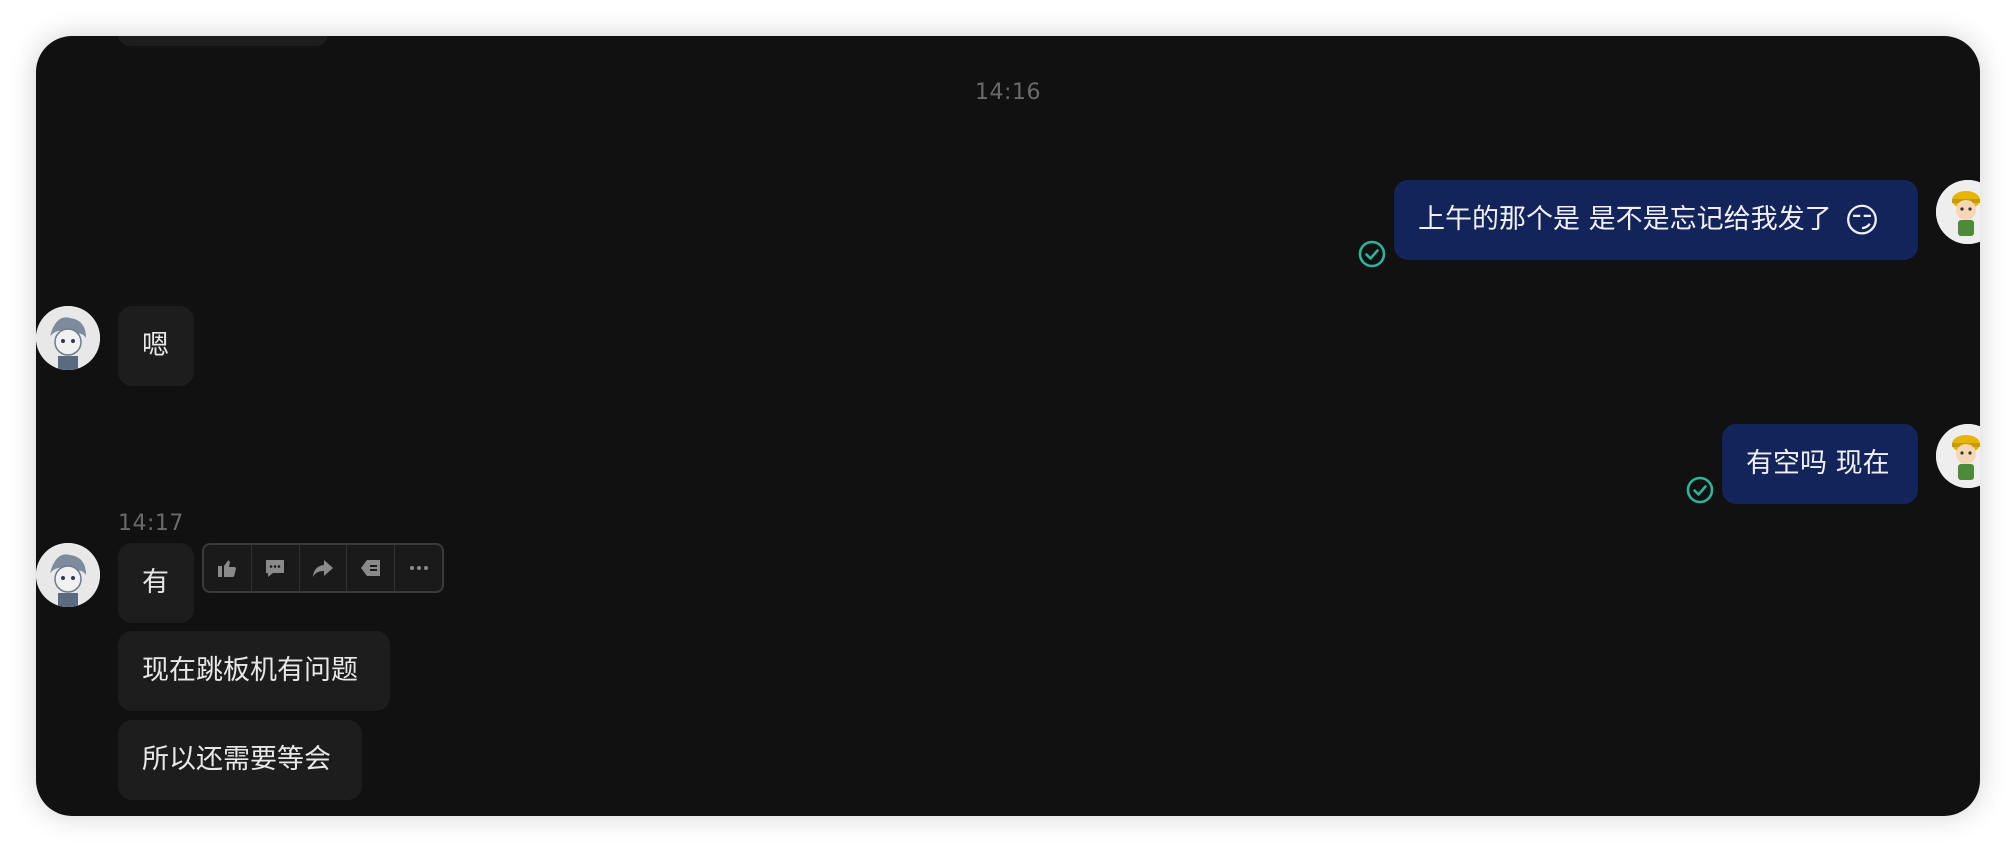  What do you see at coordinates (1008, 92) in the screenshot?
I see `timestamp-divider: 14:16` at bounding box center [1008, 92].